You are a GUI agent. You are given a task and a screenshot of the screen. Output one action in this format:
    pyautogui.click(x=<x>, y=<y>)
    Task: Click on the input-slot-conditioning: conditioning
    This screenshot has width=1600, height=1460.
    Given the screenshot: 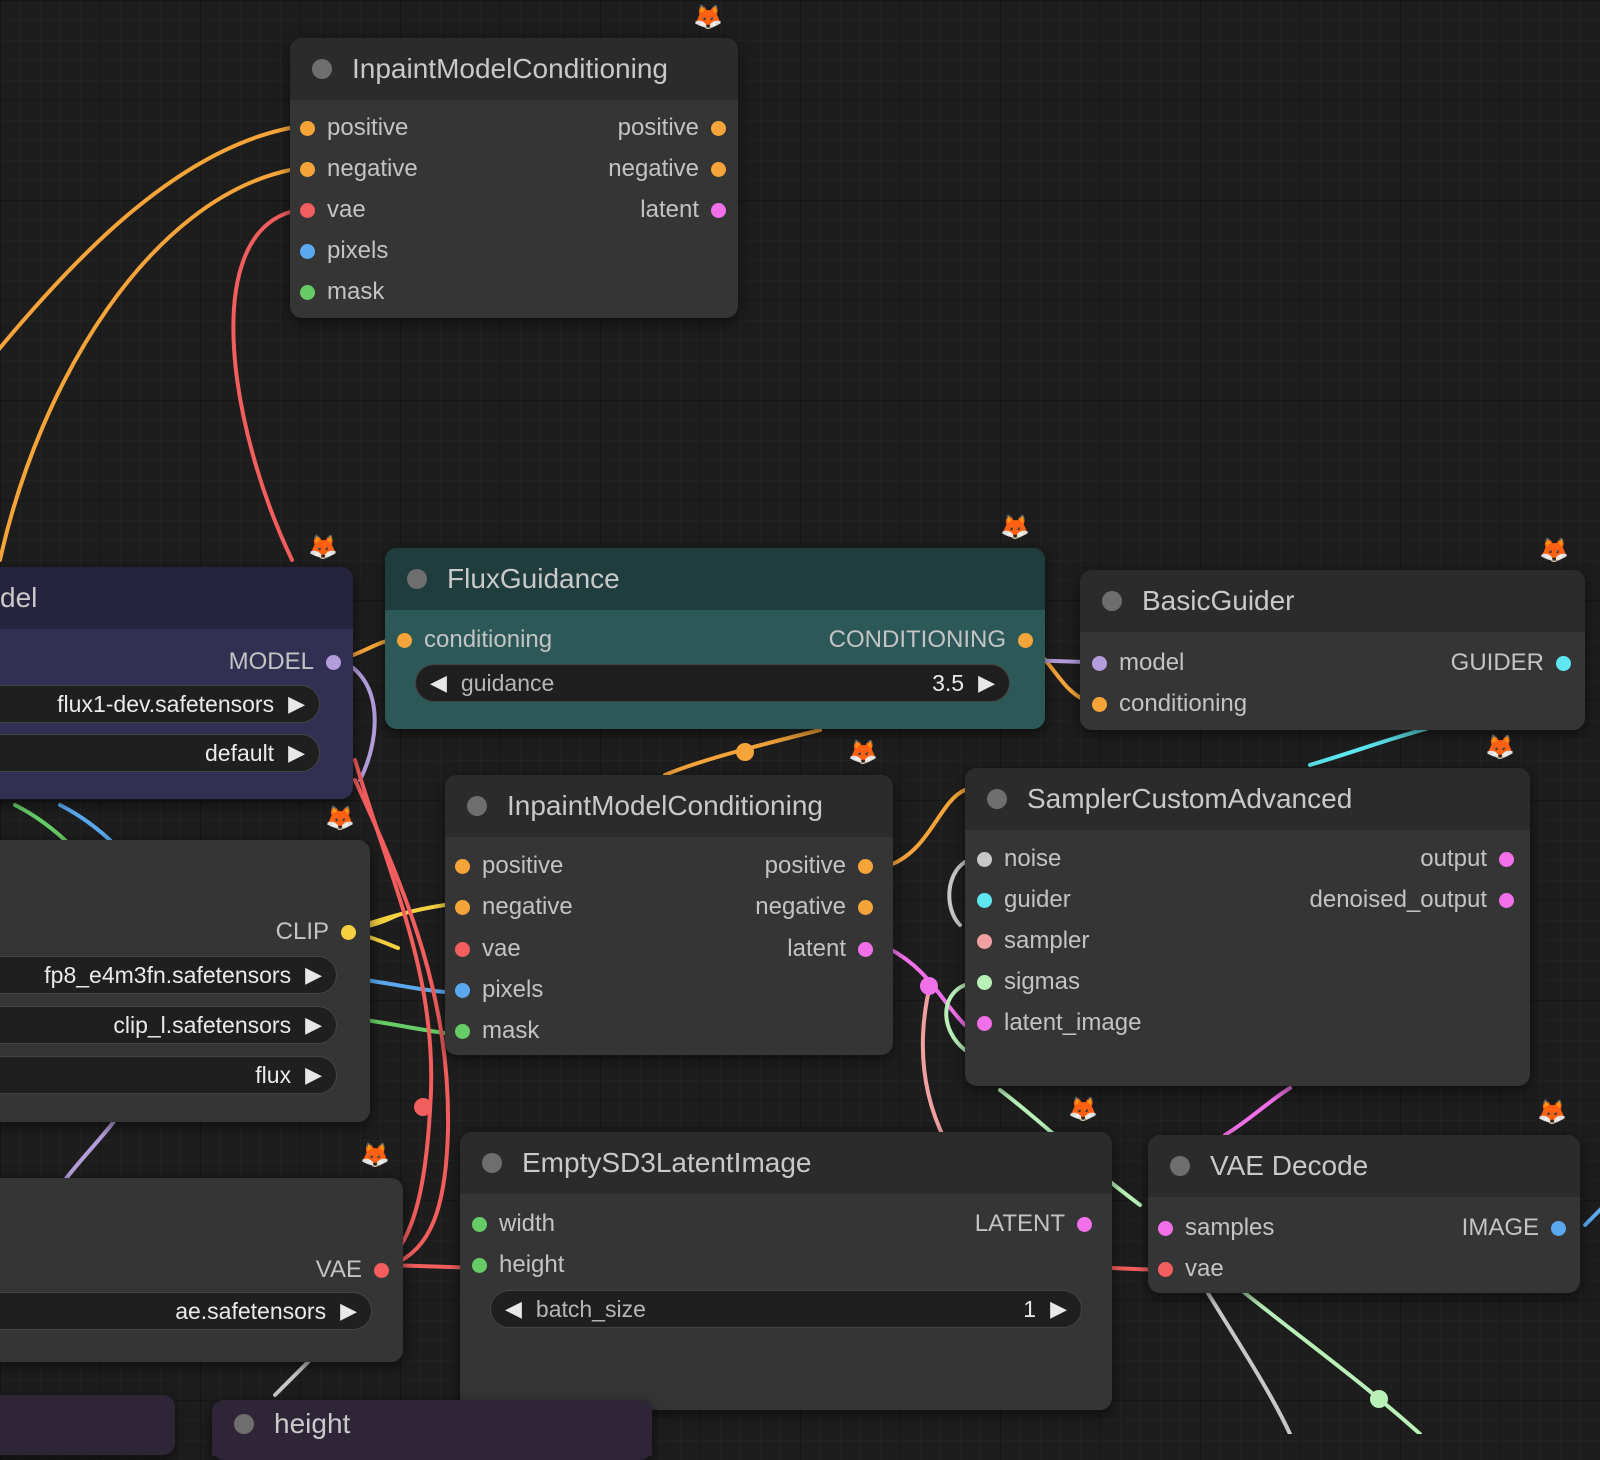 What is the action you would take?
    pyautogui.click(x=474, y=640)
    